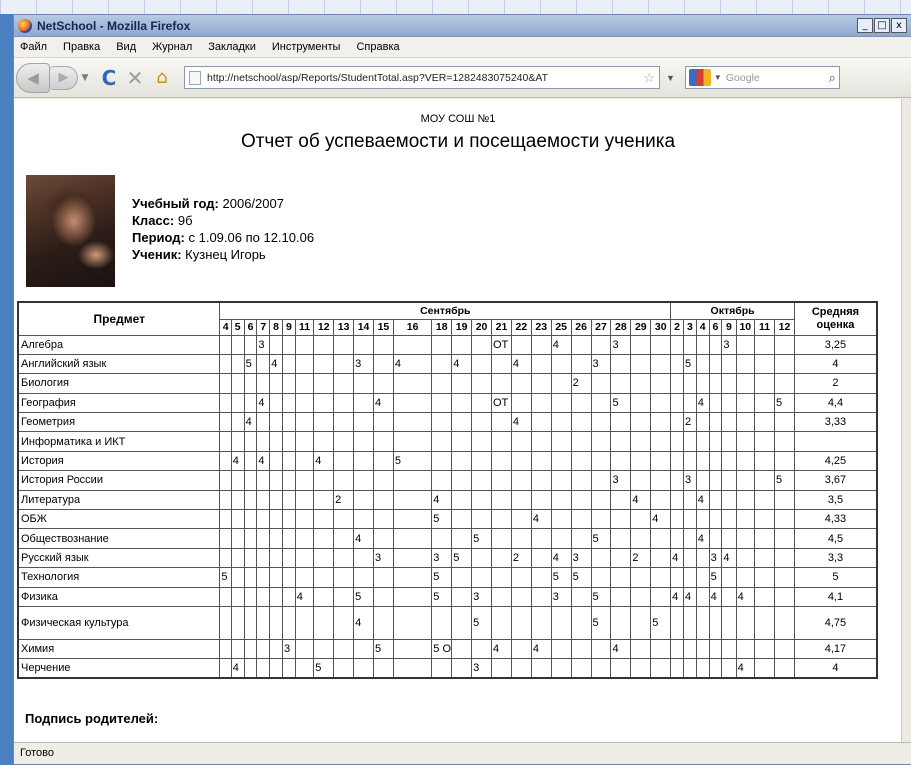 This screenshot has height=765, width=911. What do you see at coordinates (677, 327) in the screenshot?
I see `day-header: 2` at bounding box center [677, 327].